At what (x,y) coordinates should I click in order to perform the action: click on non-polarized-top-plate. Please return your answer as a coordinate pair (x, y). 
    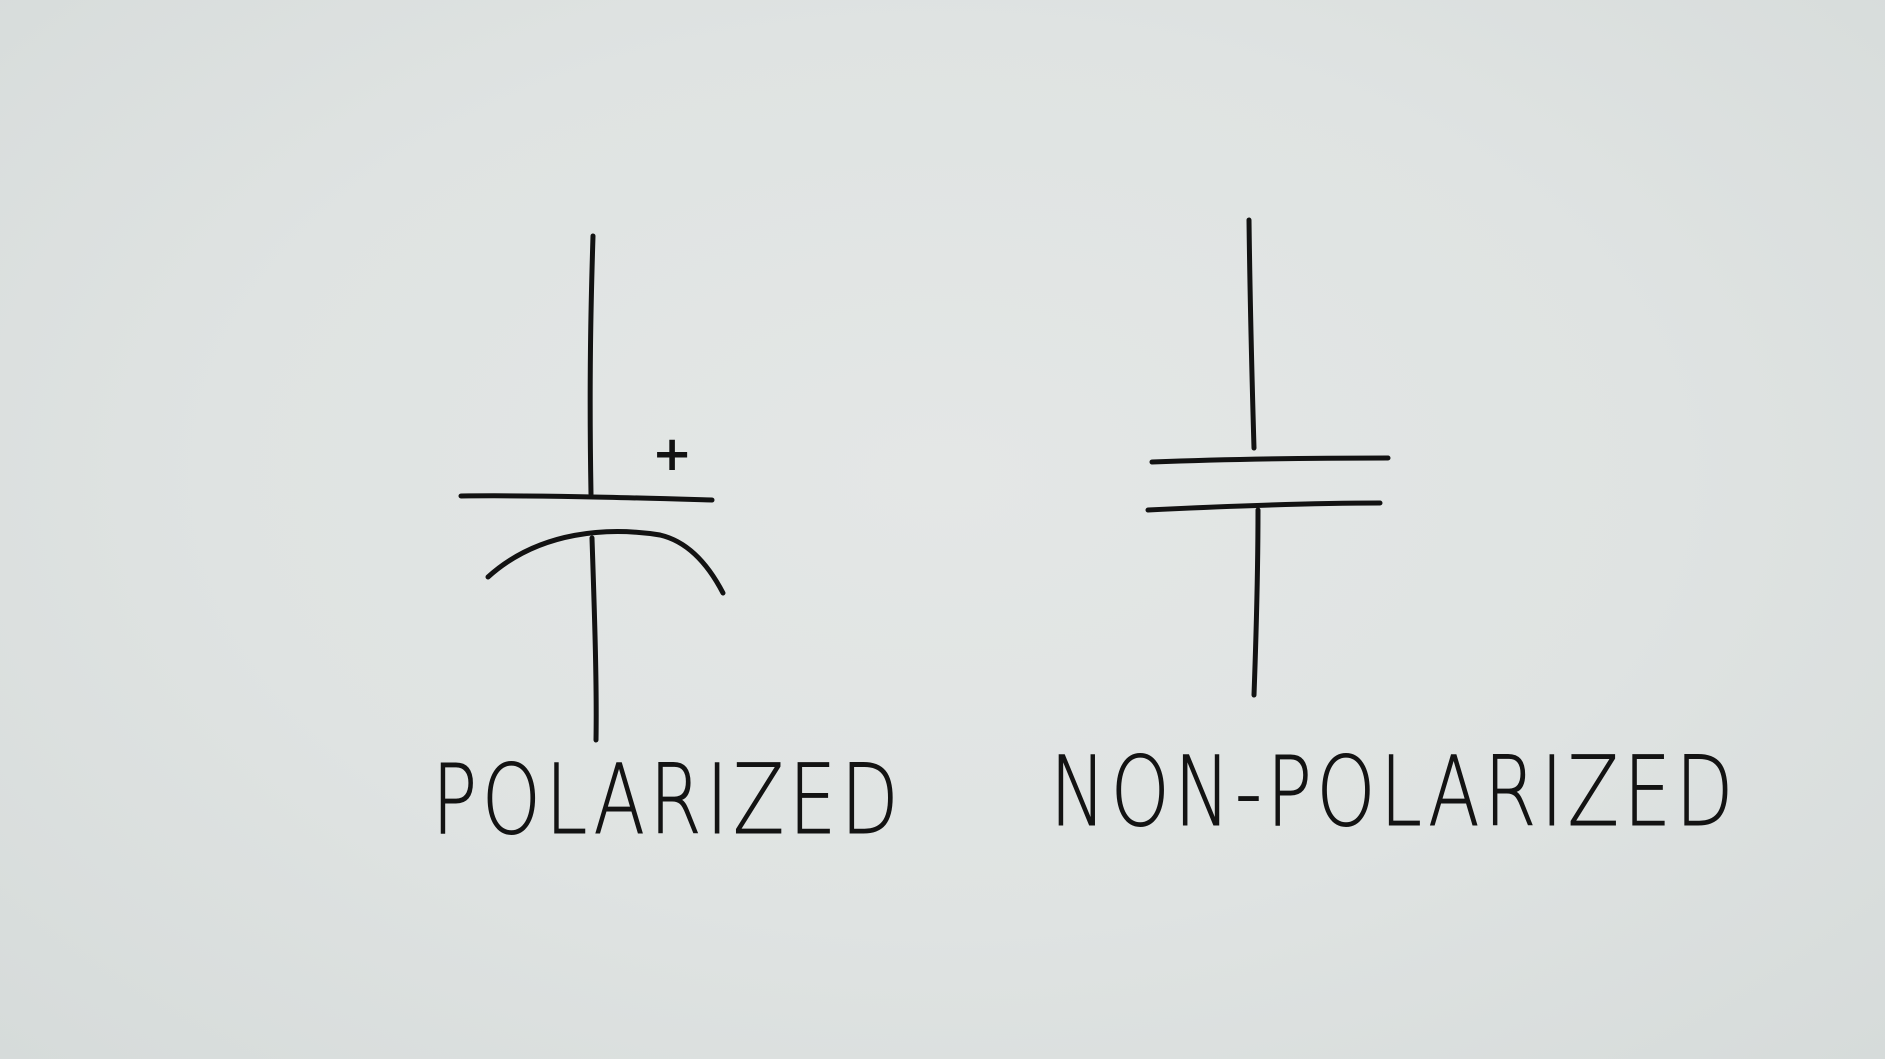
    Looking at the image, I should click on (1270, 460).